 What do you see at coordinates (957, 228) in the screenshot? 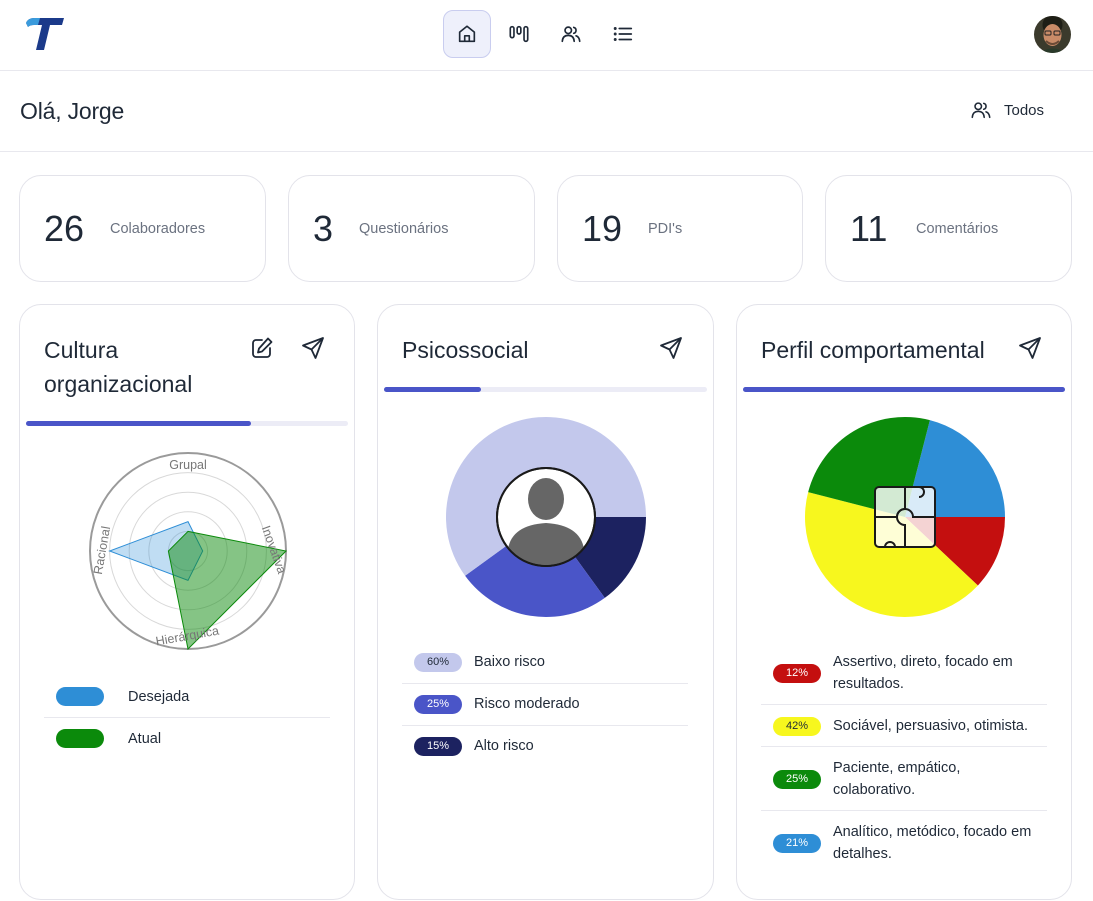
I see `stat-label: Comentários` at bounding box center [957, 228].